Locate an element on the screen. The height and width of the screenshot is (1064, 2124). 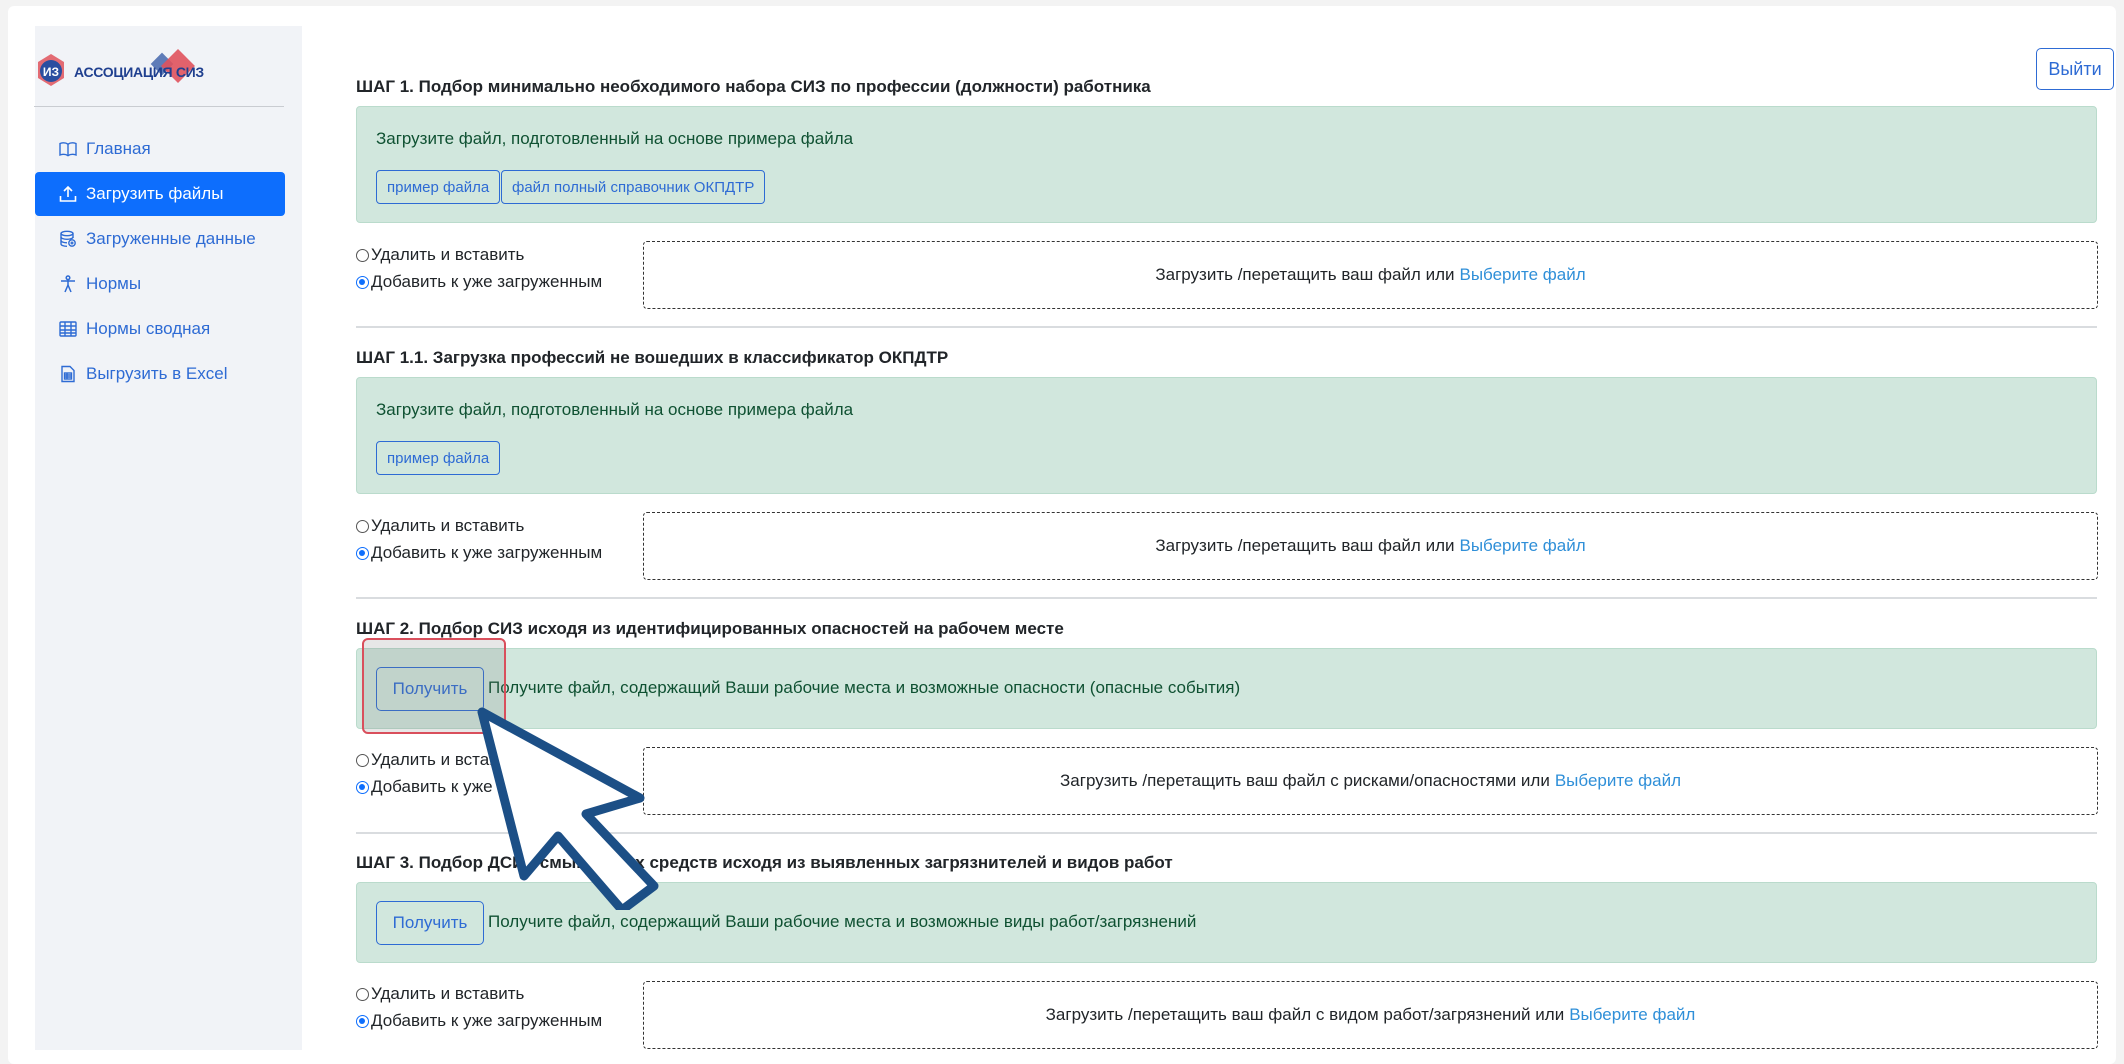
upload-icon is located at coordinates (68, 193).